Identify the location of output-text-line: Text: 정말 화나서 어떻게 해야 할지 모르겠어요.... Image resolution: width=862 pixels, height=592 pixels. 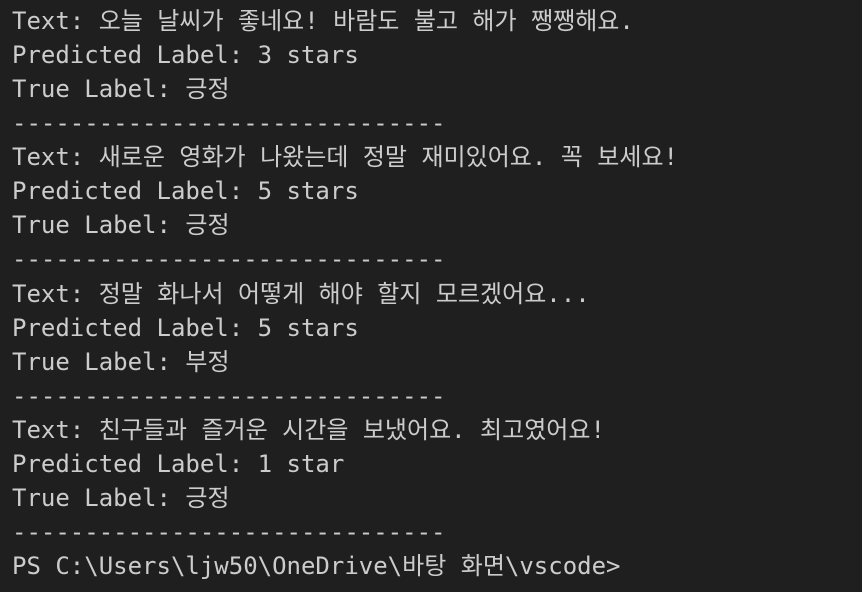
(301, 294).